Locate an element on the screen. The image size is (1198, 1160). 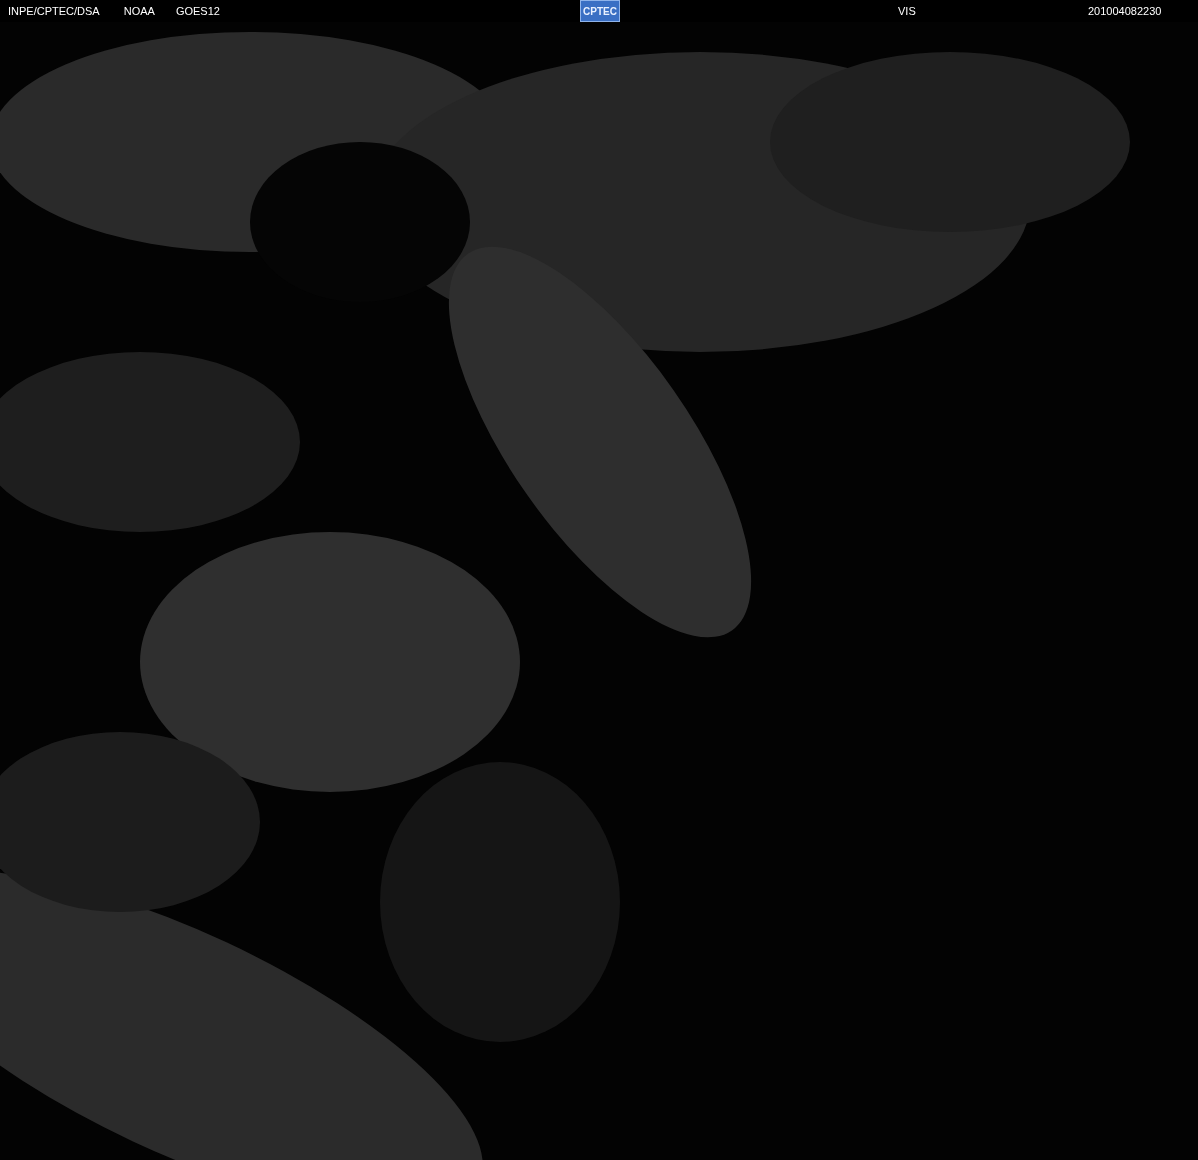
header-label: GOES12 is located at coordinates (197, 11).